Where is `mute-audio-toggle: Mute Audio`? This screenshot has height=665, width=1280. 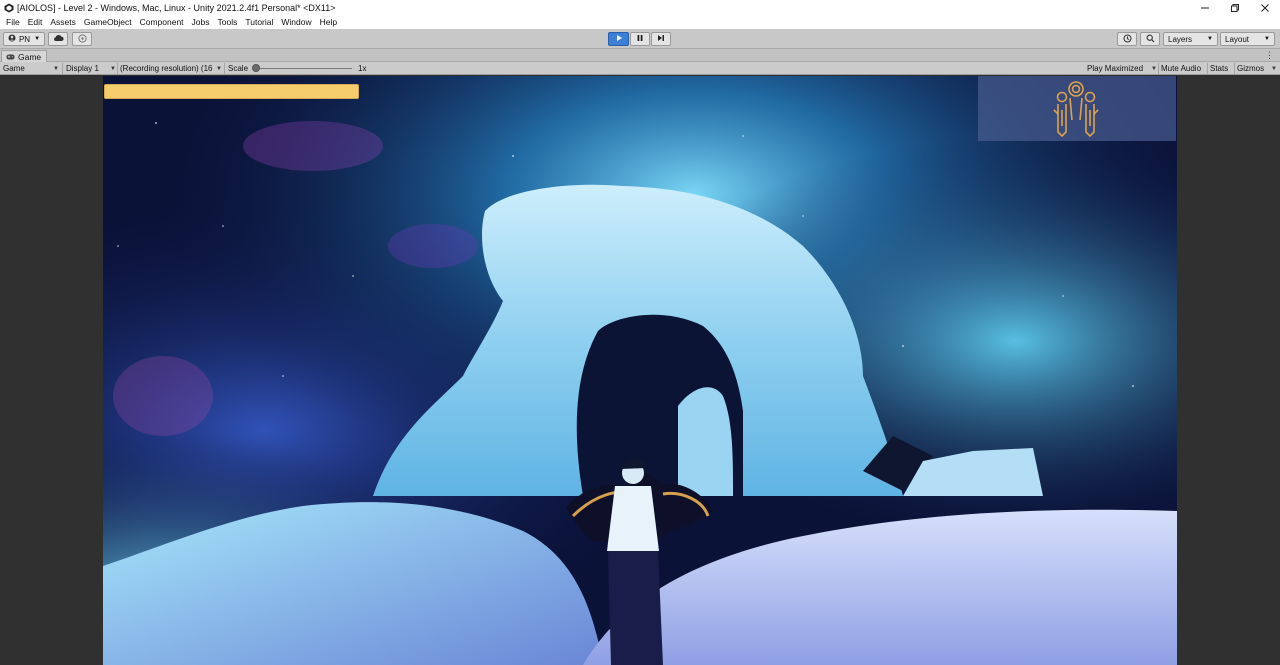
mute-audio-toggle: Mute Audio is located at coordinates (1181, 68).